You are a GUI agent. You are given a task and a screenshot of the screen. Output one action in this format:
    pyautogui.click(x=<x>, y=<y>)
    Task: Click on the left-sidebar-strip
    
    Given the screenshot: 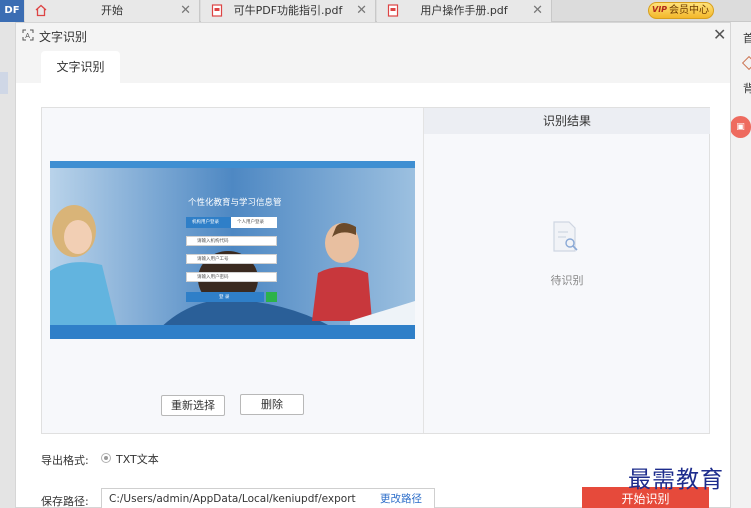 What is the action you would take?
    pyautogui.click(x=7, y=265)
    